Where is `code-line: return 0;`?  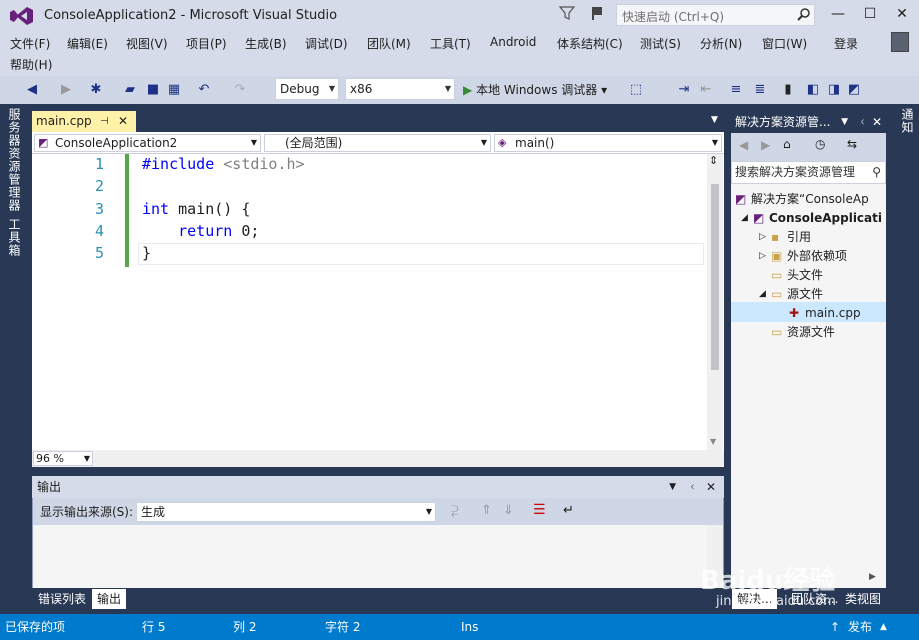
code-line: return 0; is located at coordinates (200, 231).